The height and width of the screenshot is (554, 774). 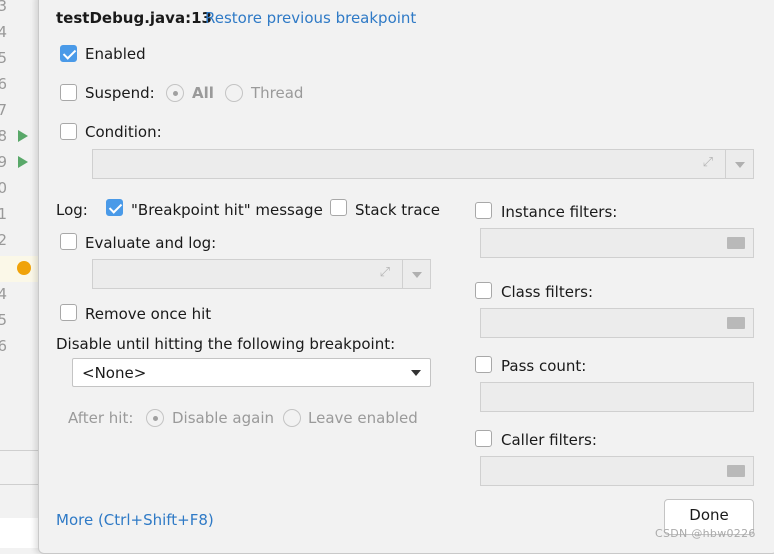 What do you see at coordinates (398, 210) in the screenshot?
I see `stack-trace-label: Stack trace` at bounding box center [398, 210].